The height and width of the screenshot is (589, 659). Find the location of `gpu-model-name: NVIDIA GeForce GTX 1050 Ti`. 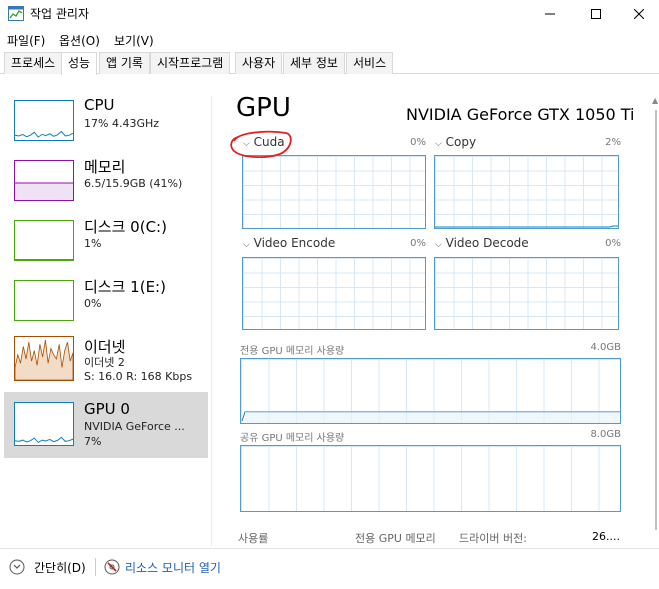

gpu-model-name: NVIDIA GeForce GTX 1050 Ti is located at coordinates (520, 114).